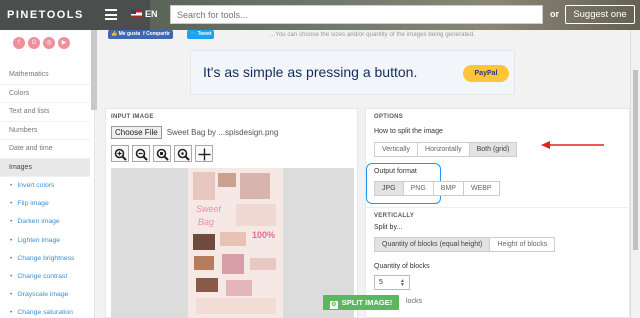 The height and width of the screenshot is (318, 640). I want to click on sidebar-item-numbers: Numbers, so click(45, 131).